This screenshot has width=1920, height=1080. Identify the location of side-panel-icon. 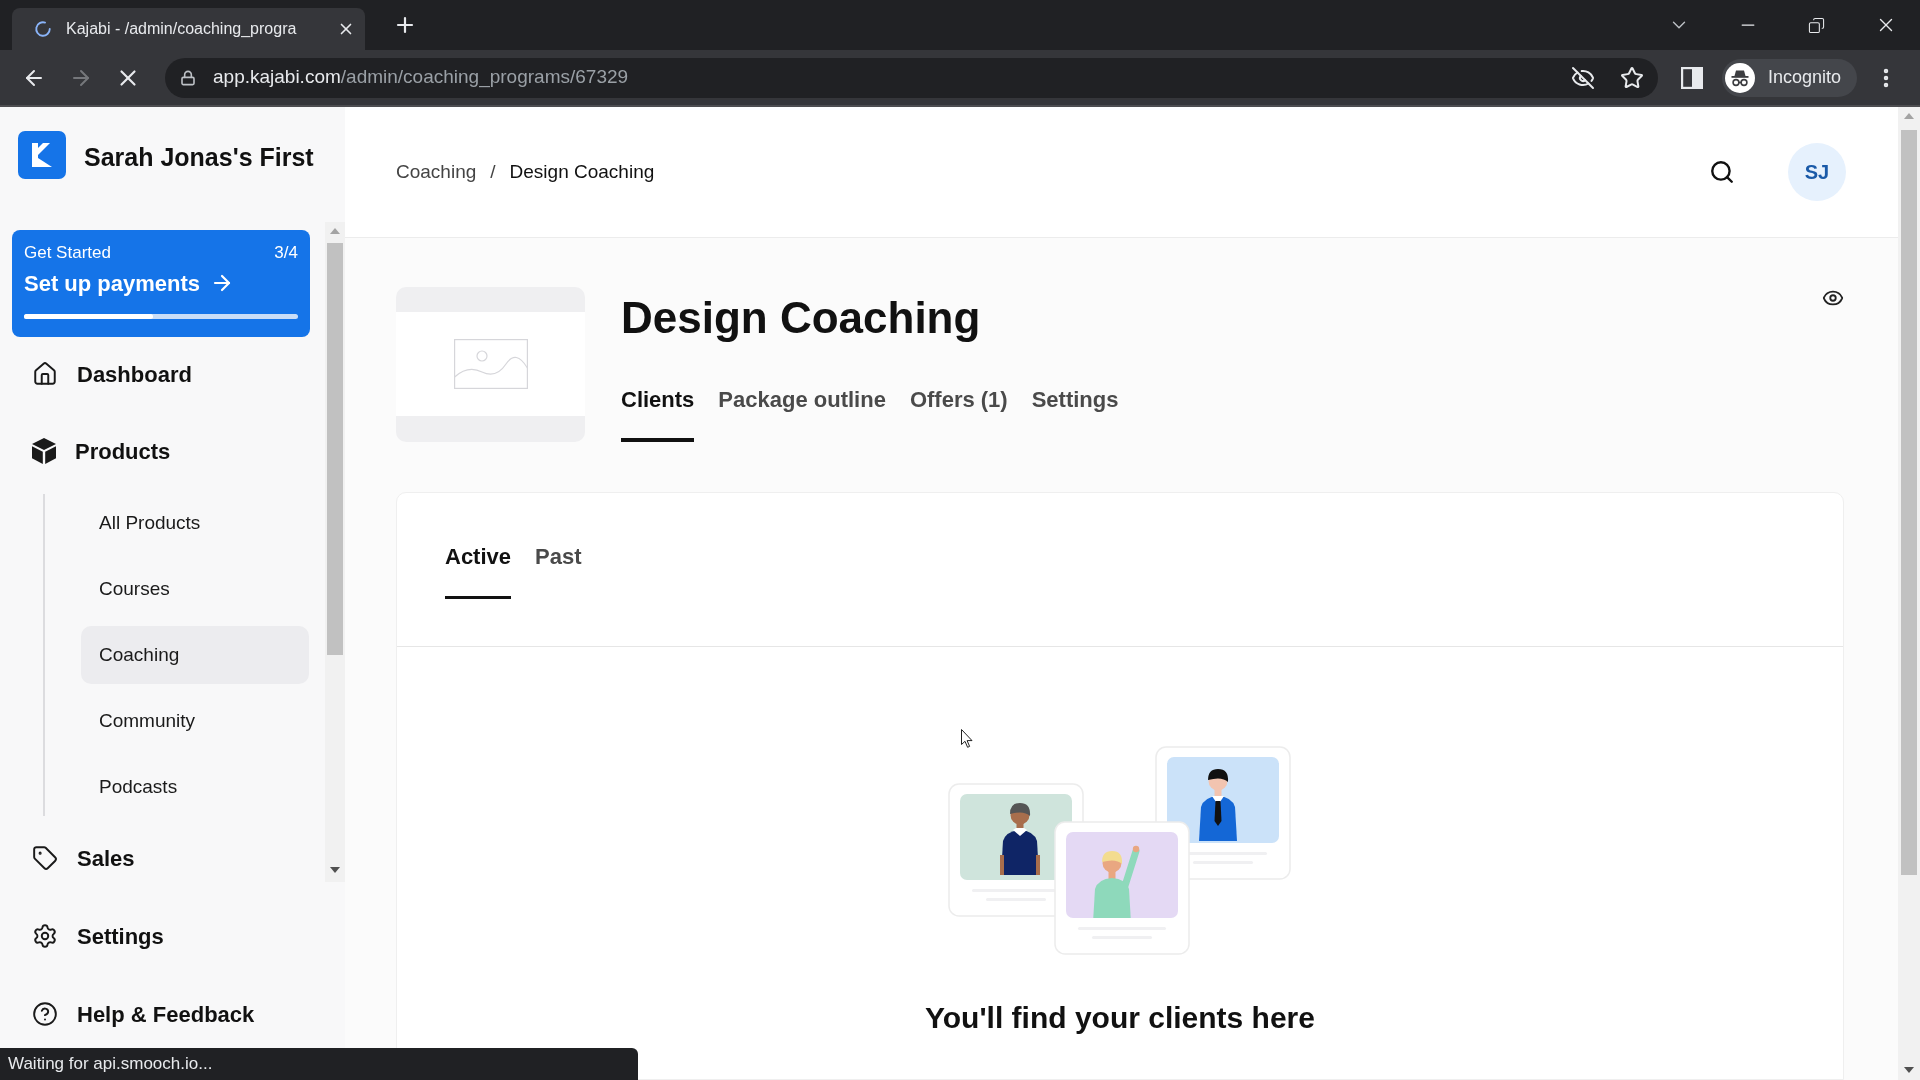
(1692, 77).